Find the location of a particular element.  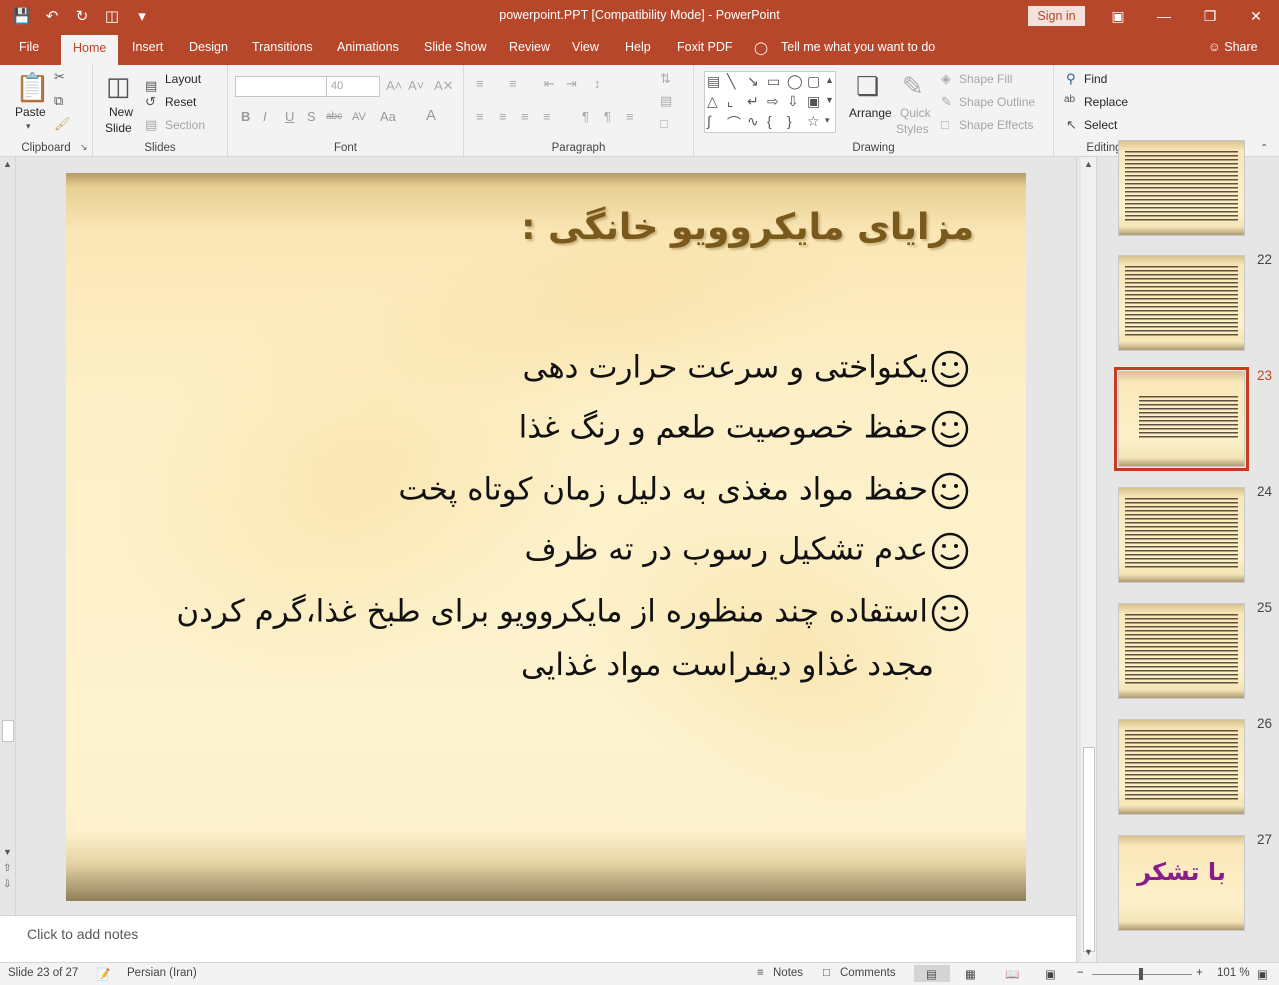

slide-vertical-scrollbar: ▲ ▼ ⇧ ⇩ is located at coordinates (8, 536).